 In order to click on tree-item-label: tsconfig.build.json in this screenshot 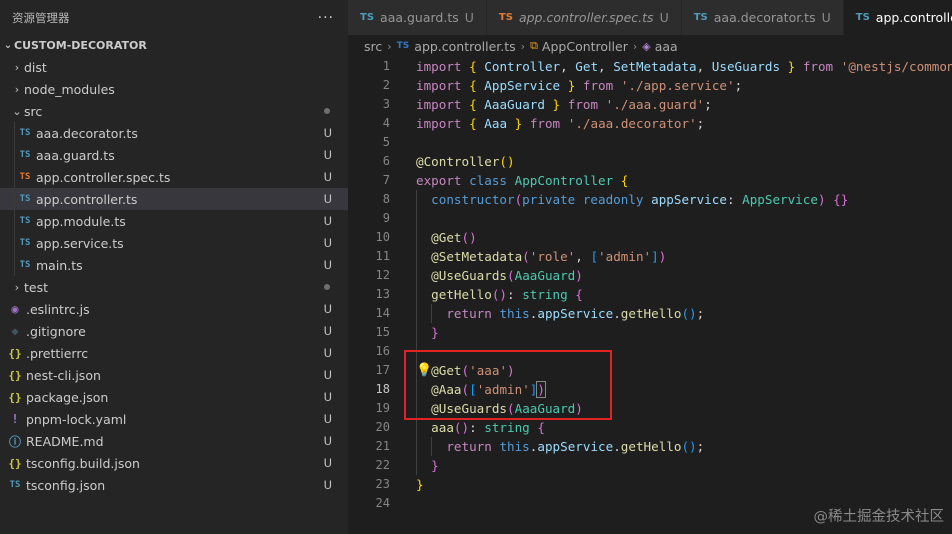, I will do `click(83, 463)`.